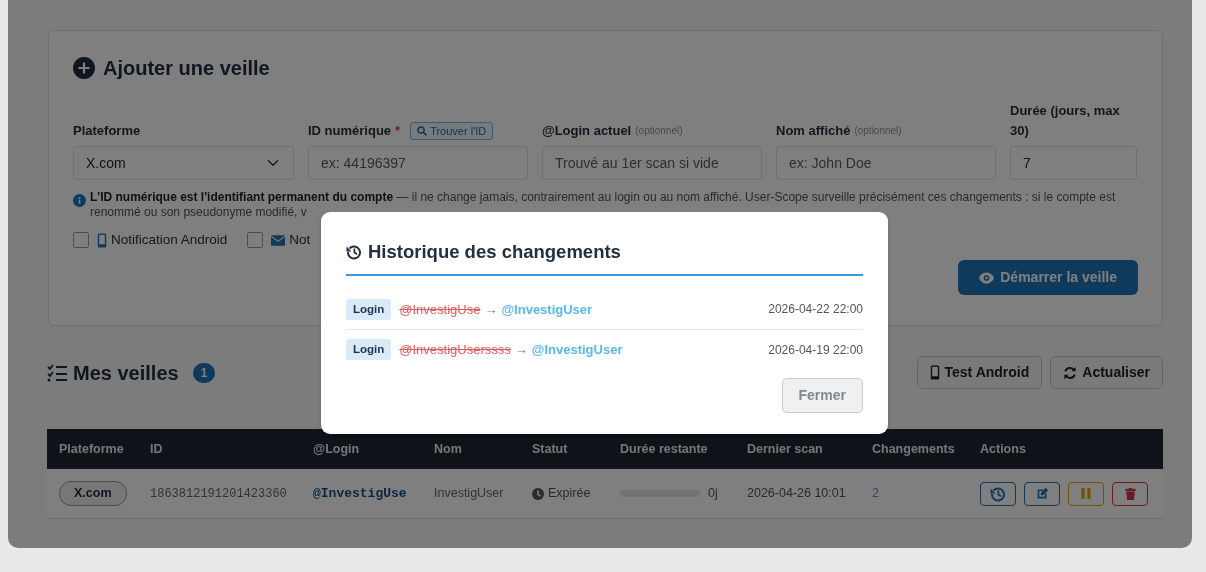 The width and height of the screenshot is (1206, 572). Describe the element at coordinates (91, 449) in the screenshot. I see `column-header: Plateforme` at that location.